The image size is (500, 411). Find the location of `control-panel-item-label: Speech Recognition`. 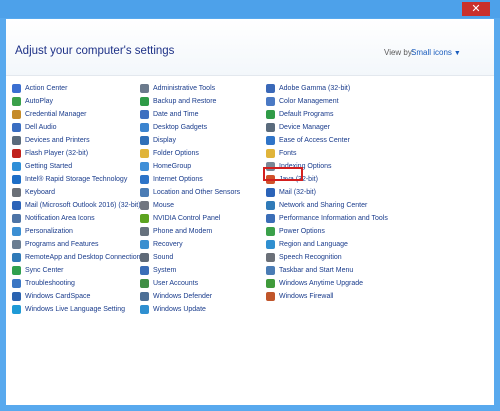

control-panel-item-label: Speech Recognition is located at coordinates (310, 257).